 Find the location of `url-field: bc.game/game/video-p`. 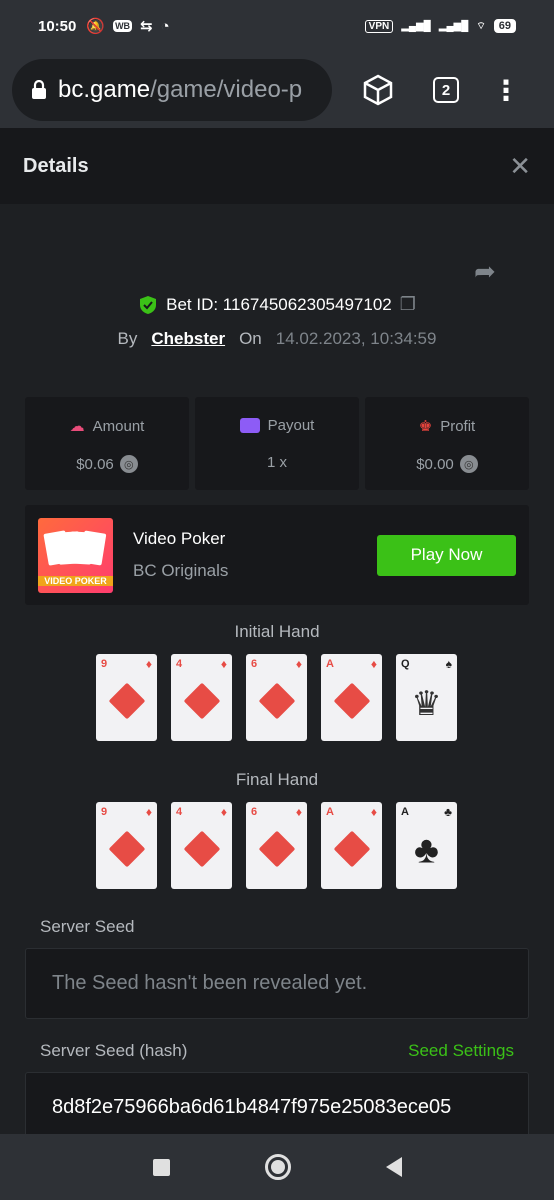

url-field: bc.game/game/video-p is located at coordinates (172, 90).